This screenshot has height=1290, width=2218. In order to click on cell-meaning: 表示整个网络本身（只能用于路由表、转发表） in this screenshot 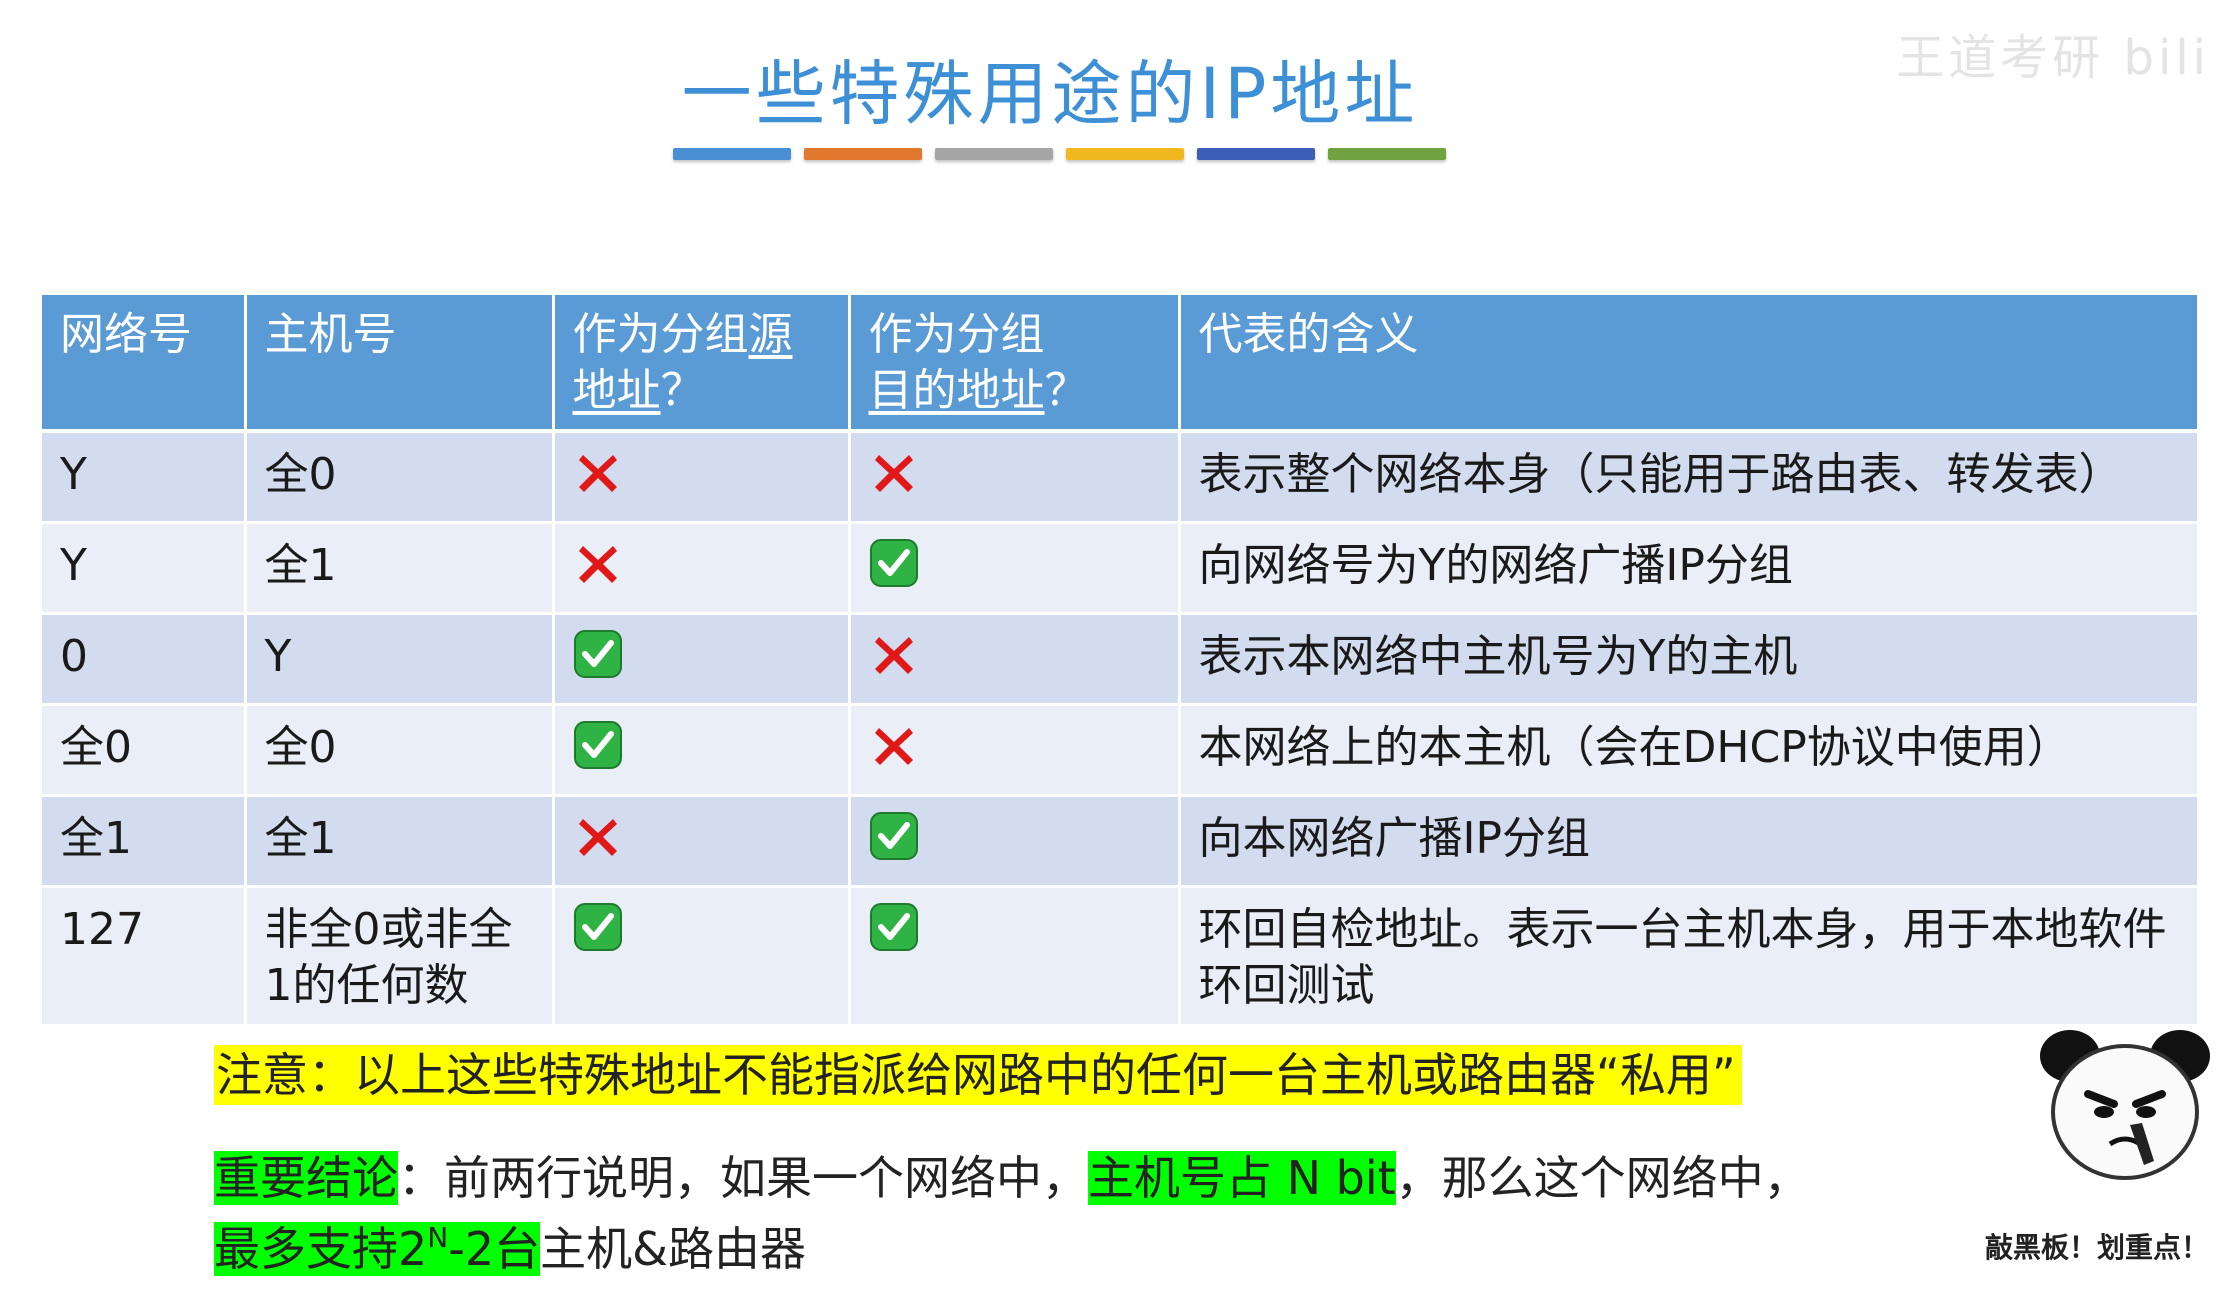, I will do `click(1689, 477)`.